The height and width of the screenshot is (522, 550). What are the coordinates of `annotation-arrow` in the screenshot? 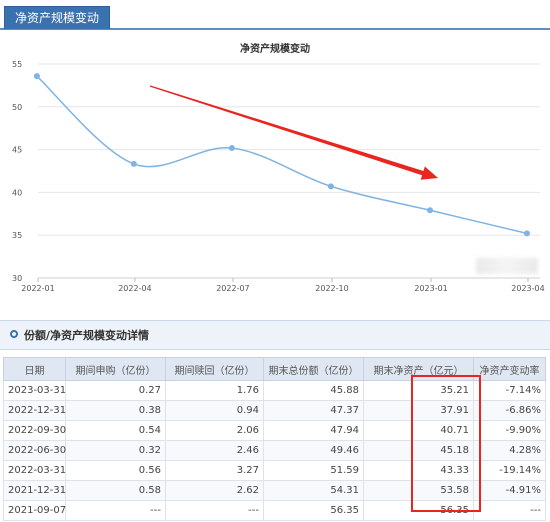 It's located at (294, 132).